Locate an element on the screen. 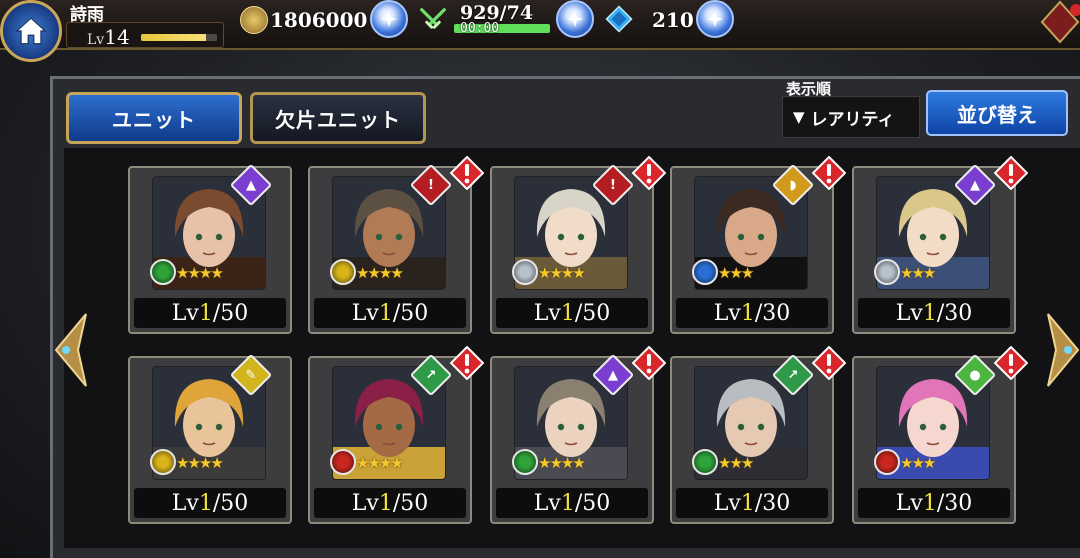 The image size is (1080, 558). sort-order-select: ▼ レアリティ is located at coordinates (851, 117).